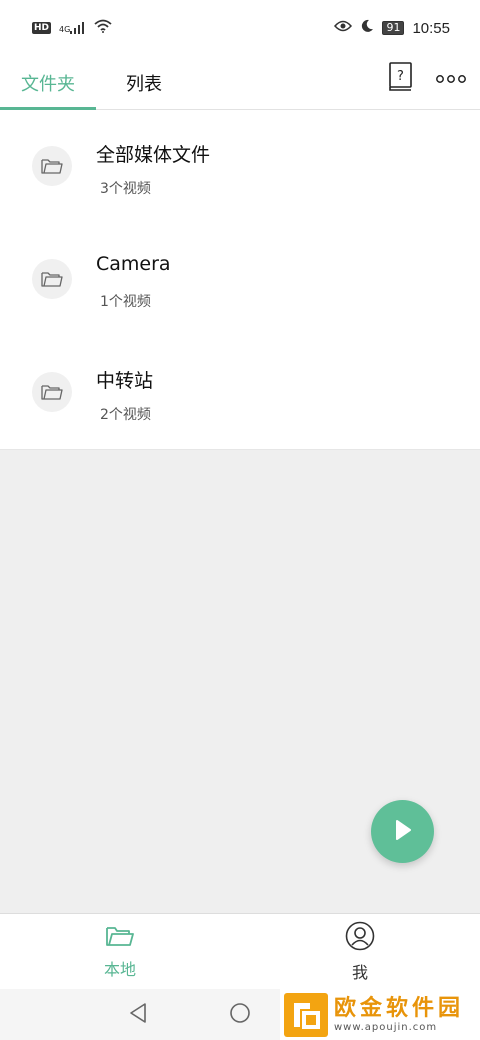 Image resolution: width=480 pixels, height=1040 pixels. I want to click on hd-badge: HD, so click(42, 28).